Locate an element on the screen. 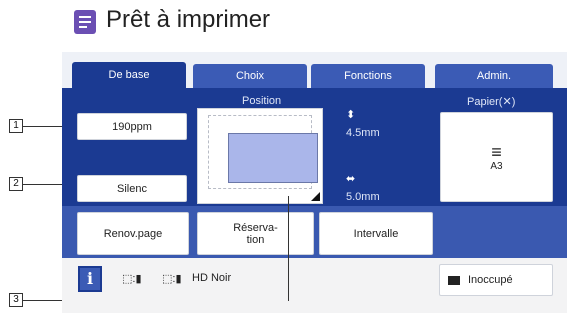 Image resolution: width=567 pixels, height=313 pixels. reservation-label-1: Réserva- is located at coordinates (255, 227).